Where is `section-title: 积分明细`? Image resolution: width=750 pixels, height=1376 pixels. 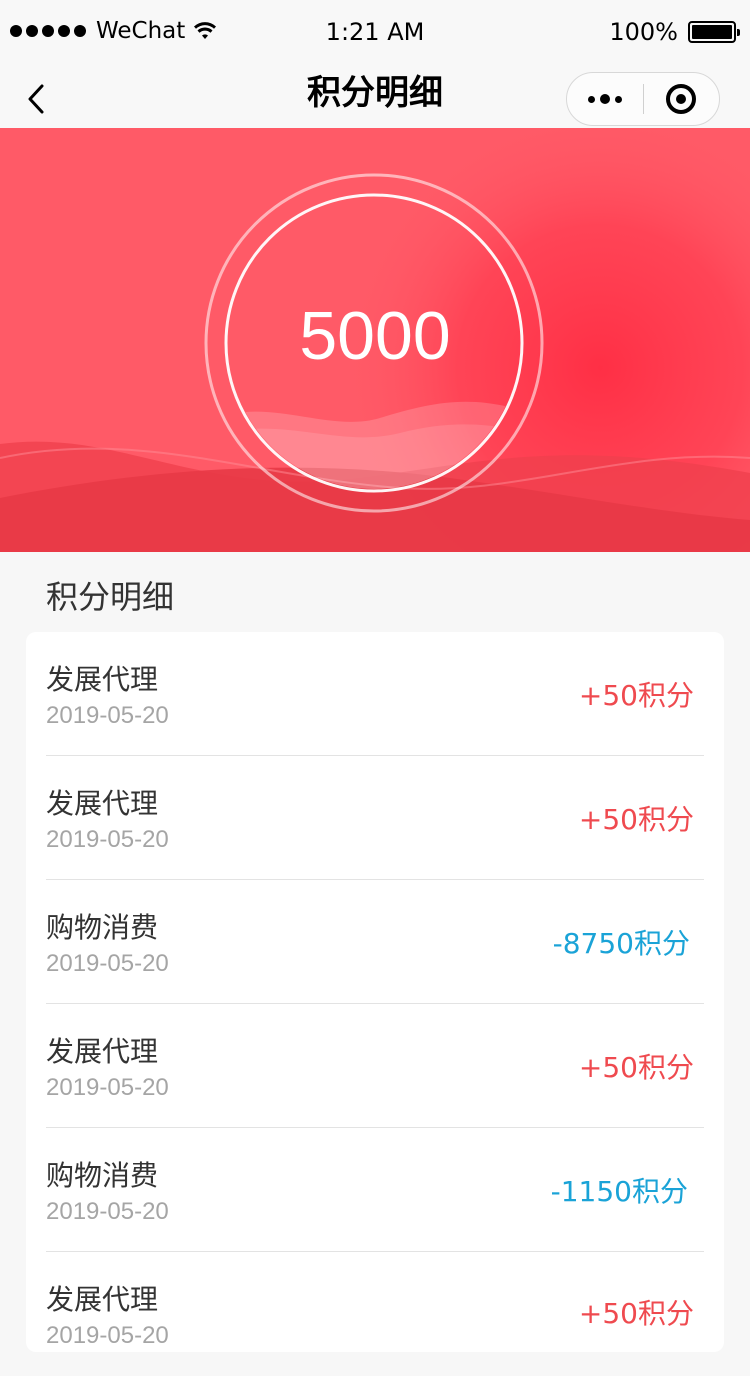 section-title: 积分明细 is located at coordinates (110, 597).